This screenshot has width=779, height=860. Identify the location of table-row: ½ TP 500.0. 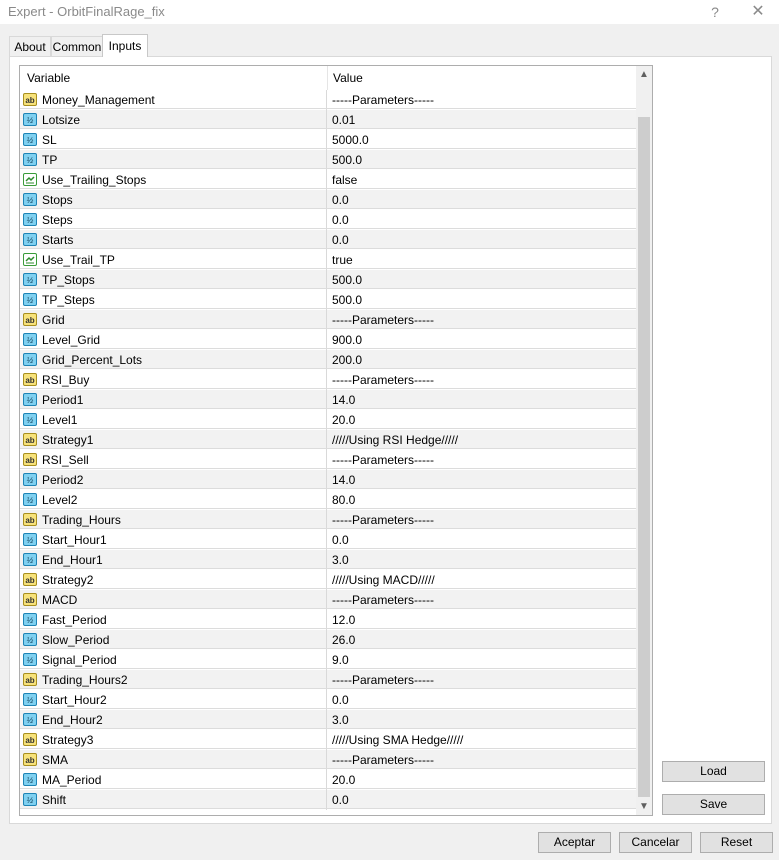
(328, 160).